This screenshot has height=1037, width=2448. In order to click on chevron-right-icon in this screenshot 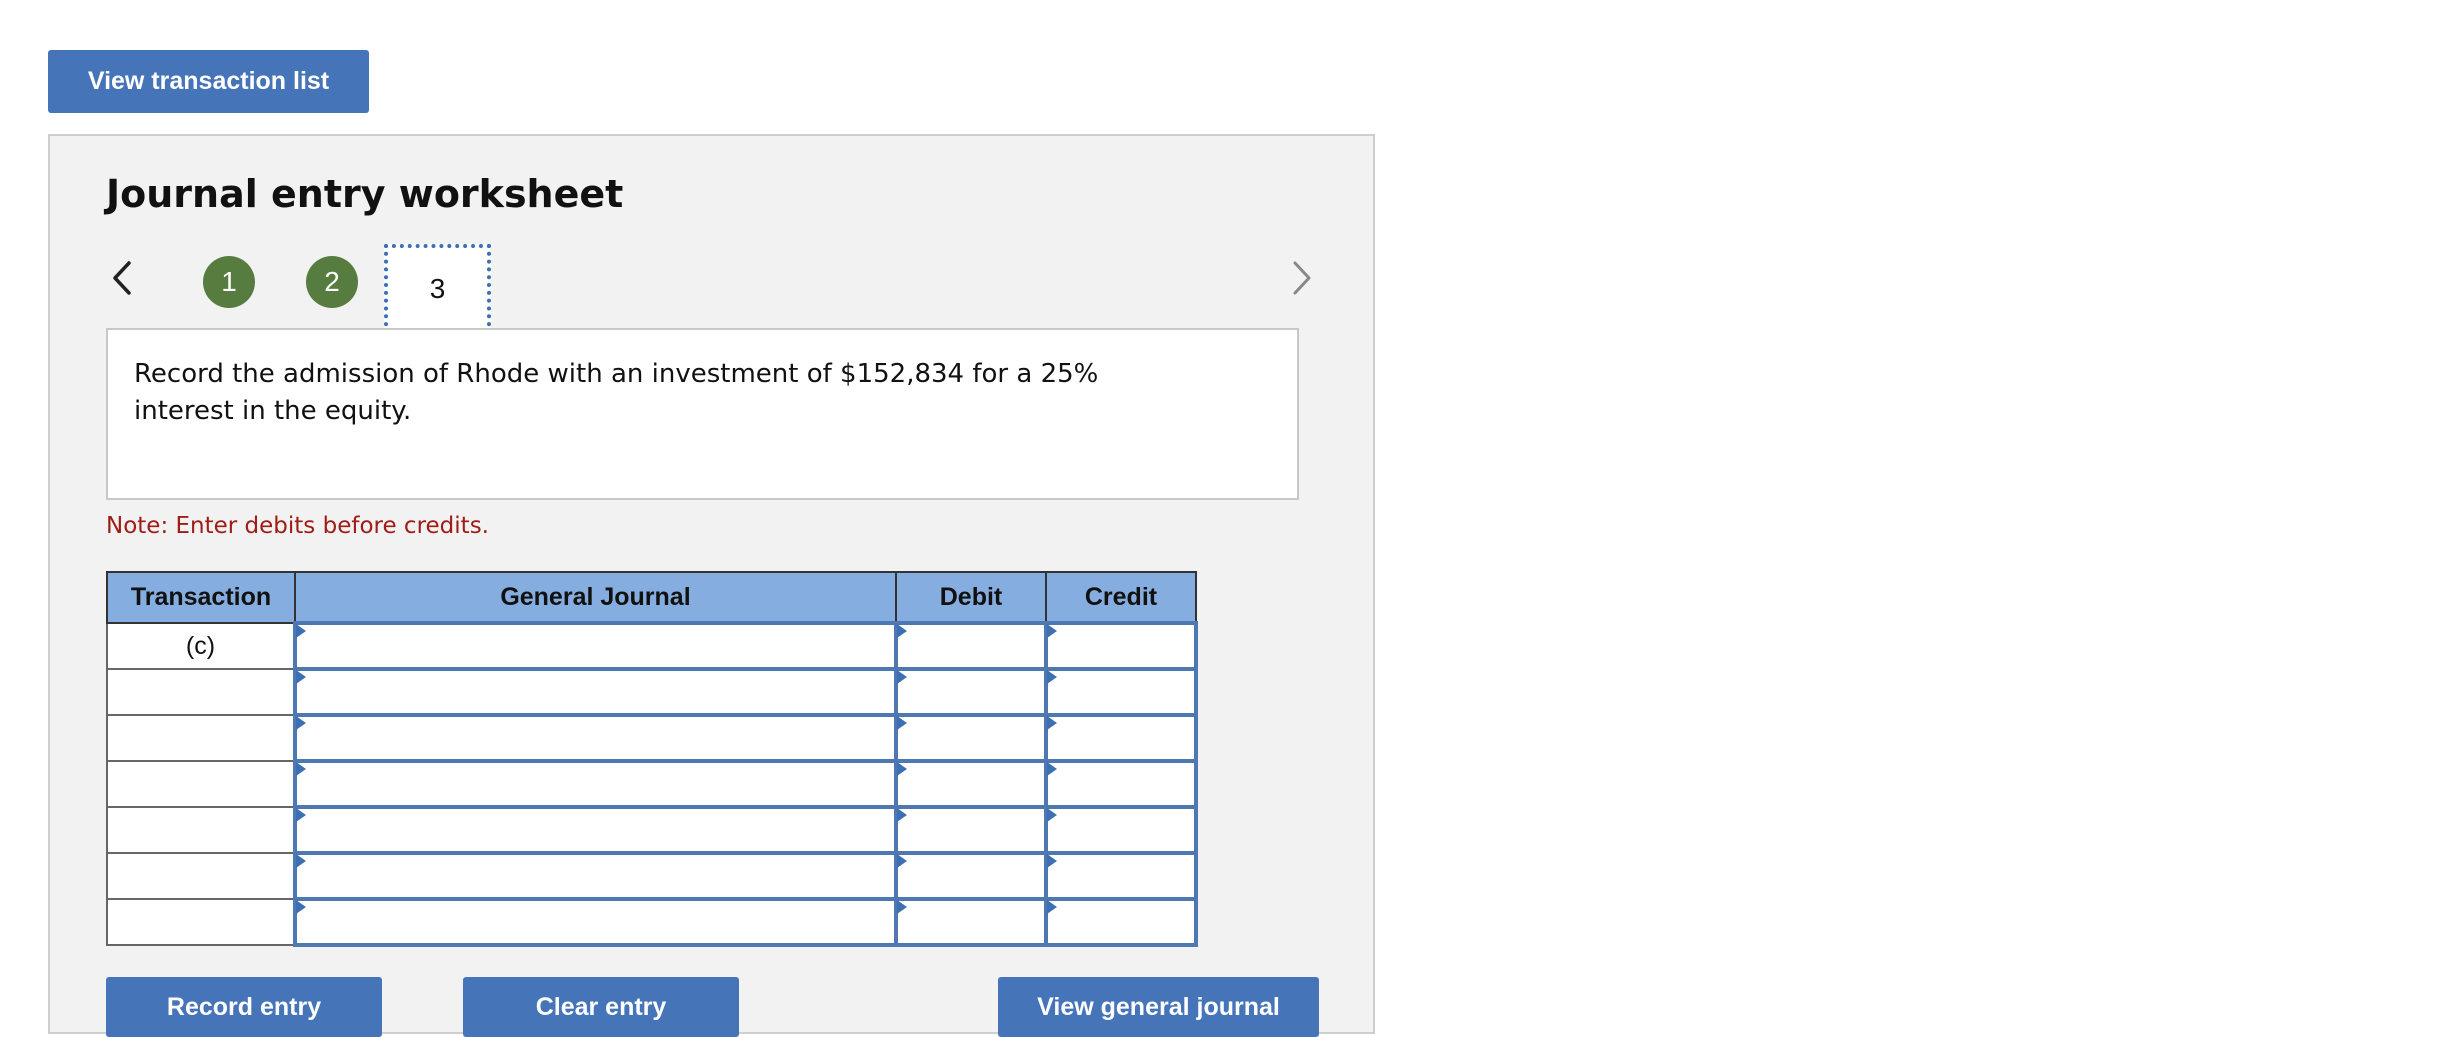, I will do `click(1302, 278)`.